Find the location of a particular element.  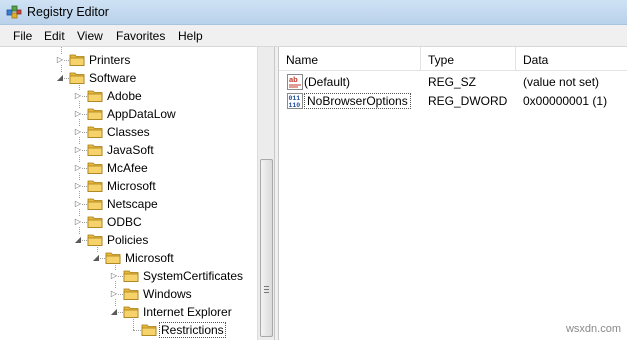

tree-node-label: JavaSoft is located at coordinates (130, 150).